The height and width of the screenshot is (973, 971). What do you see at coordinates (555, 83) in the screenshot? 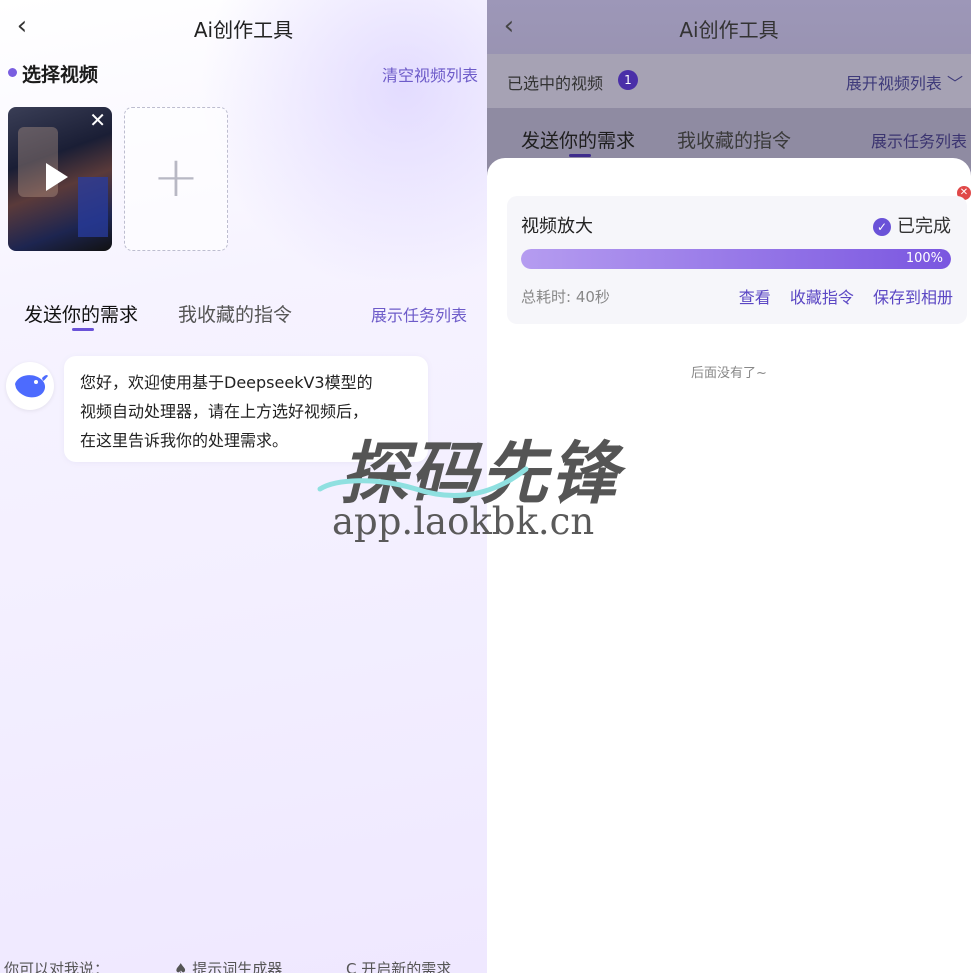
I see `selected-video-label: 已选中的视频` at bounding box center [555, 83].